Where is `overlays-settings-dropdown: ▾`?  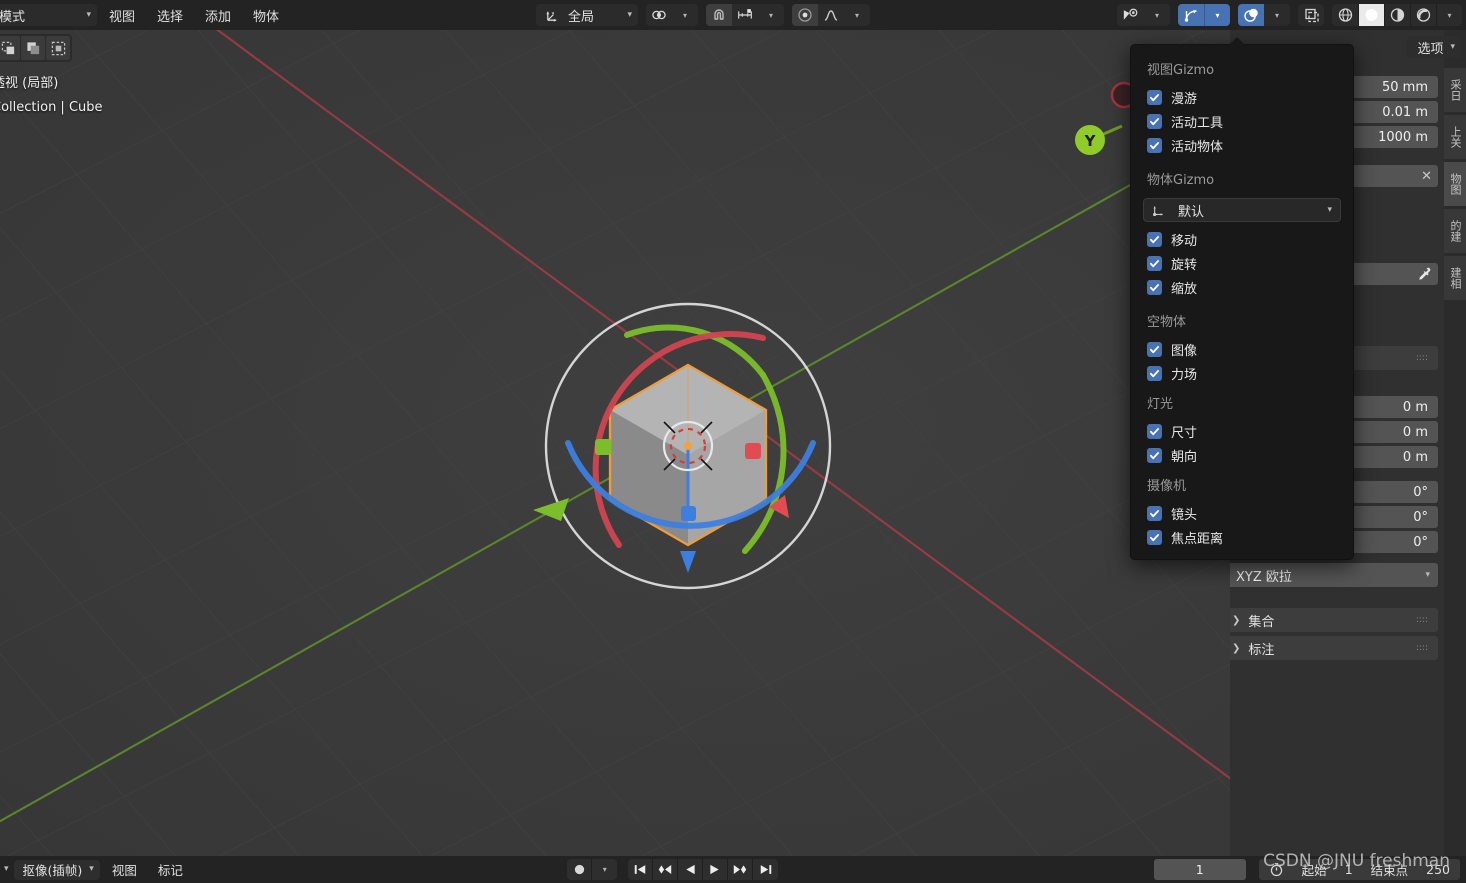
overlays-settings-dropdown: ▾ is located at coordinates (1277, 15).